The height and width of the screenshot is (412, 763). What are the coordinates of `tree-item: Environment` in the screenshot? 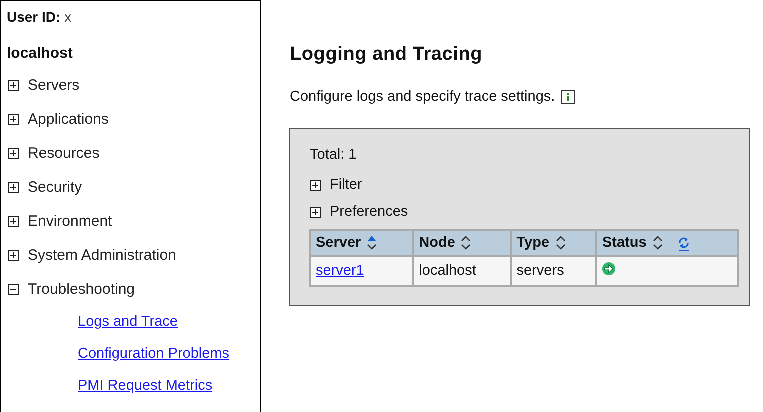 It's located at (70, 221).